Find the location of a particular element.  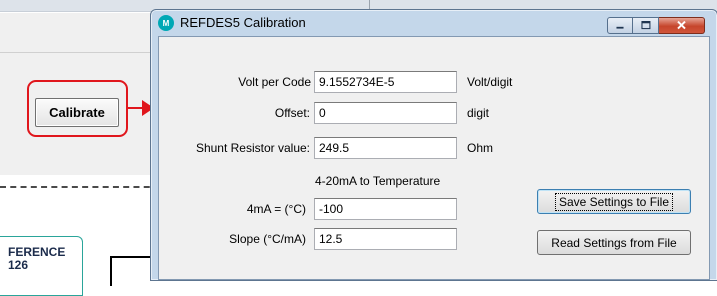

maximize-icon is located at coordinates (646, 25).